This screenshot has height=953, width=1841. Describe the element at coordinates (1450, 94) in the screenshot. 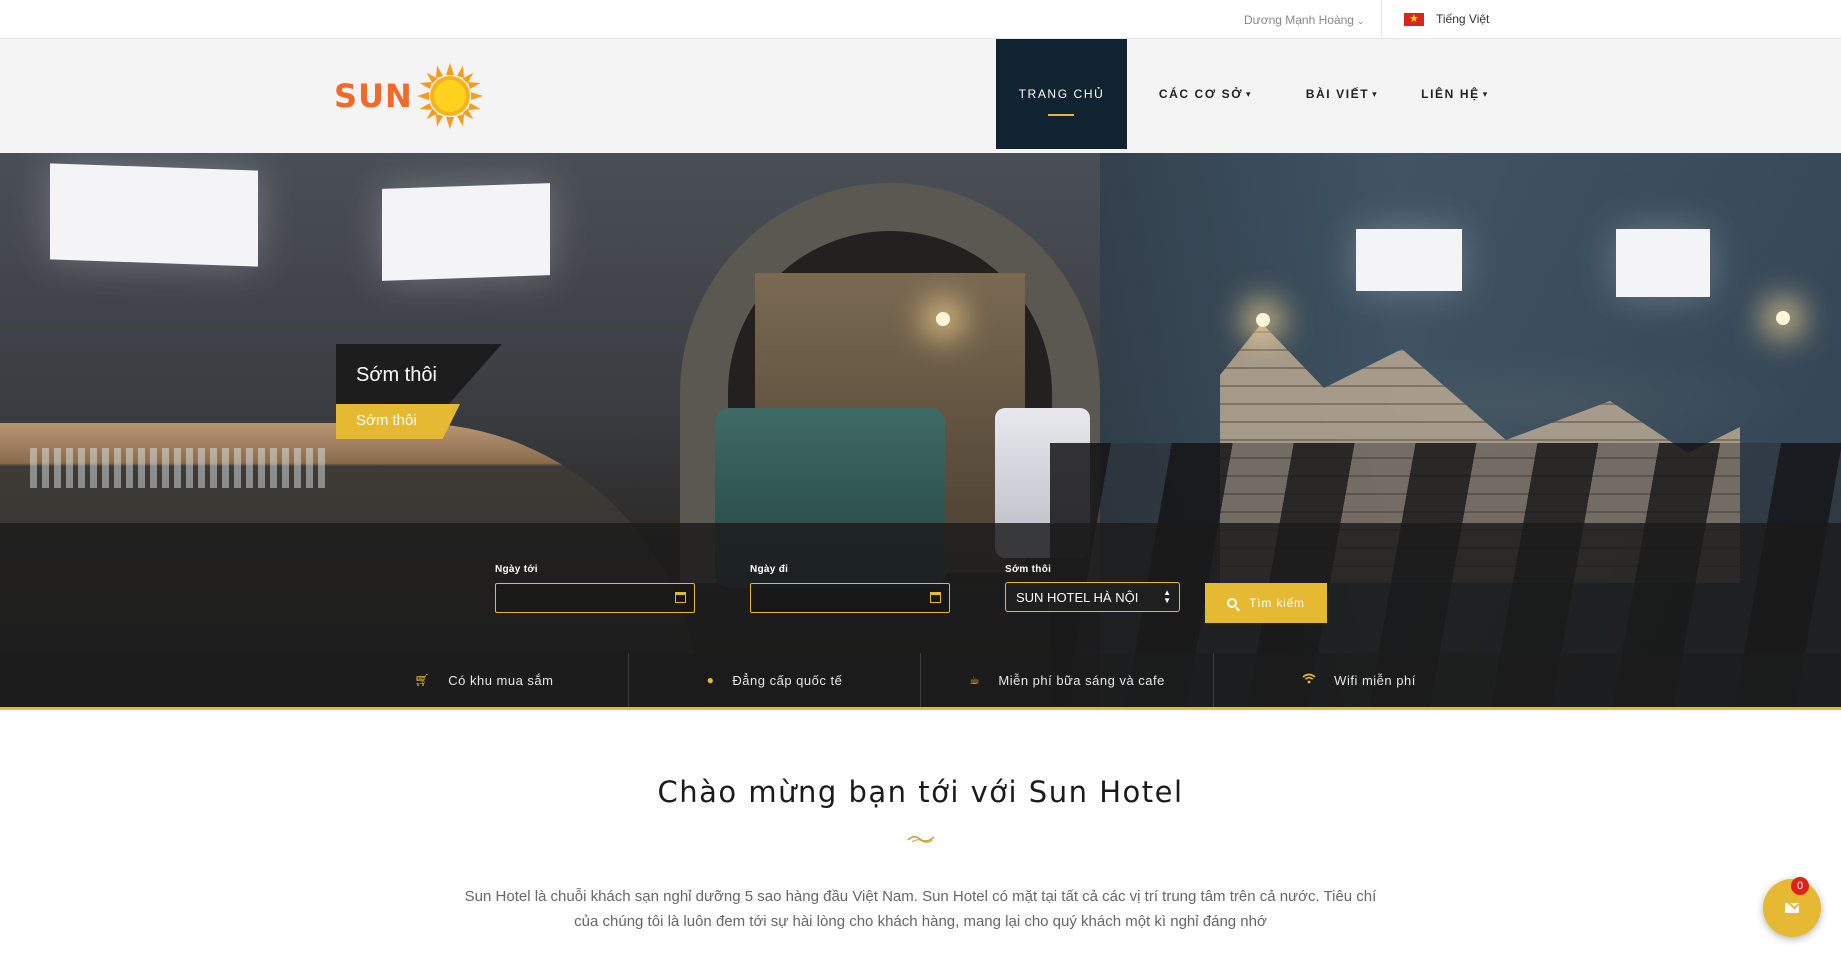

I see `nav-contact-label: LIÊN HỆ` at that location.